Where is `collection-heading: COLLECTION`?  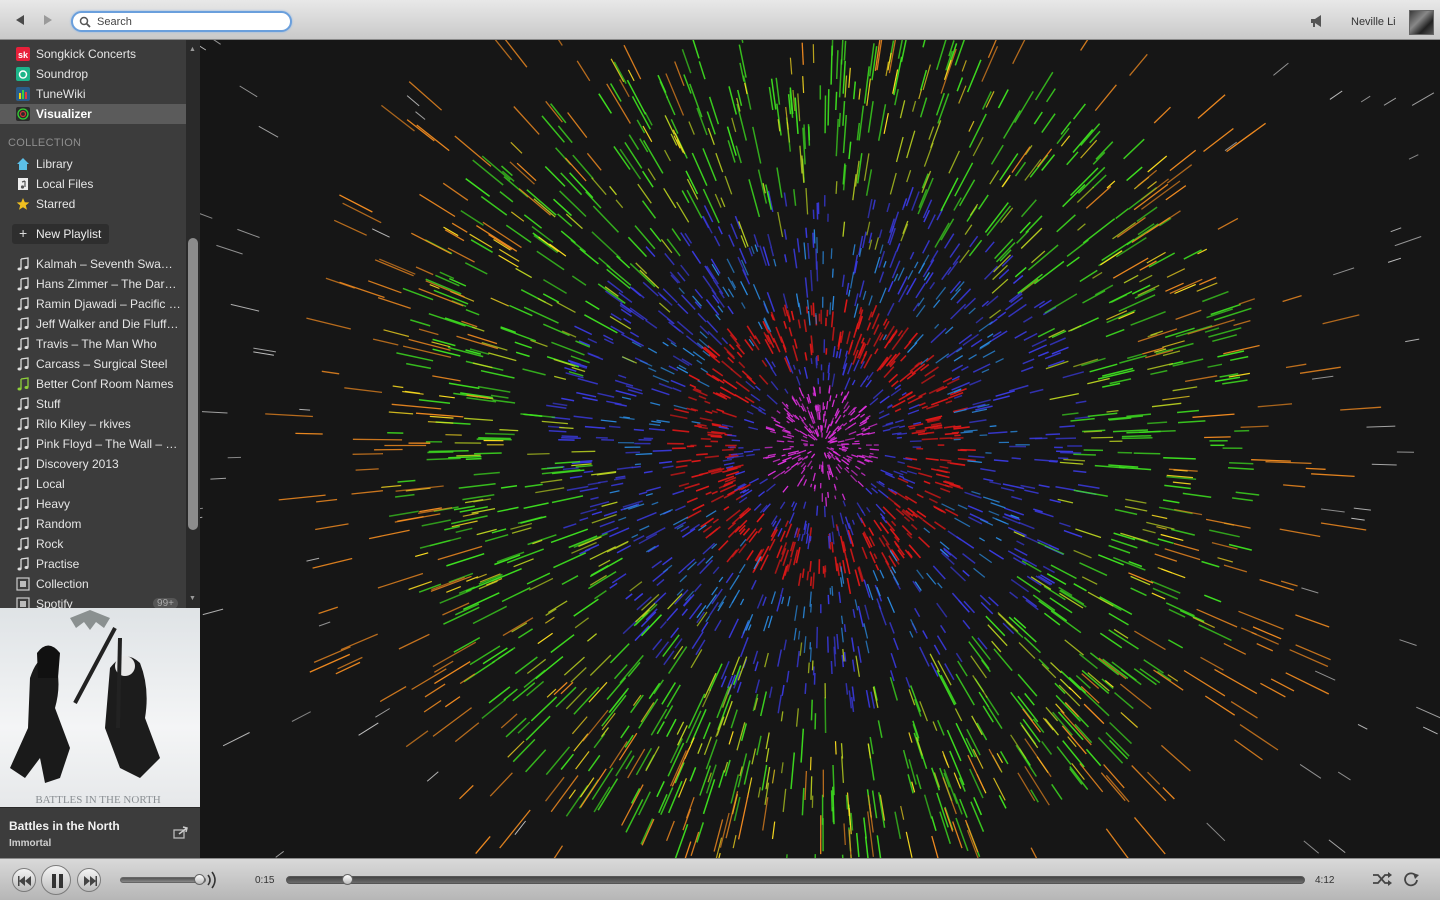
collection-heading: COLLECTION is located at coordinates (45, 143).